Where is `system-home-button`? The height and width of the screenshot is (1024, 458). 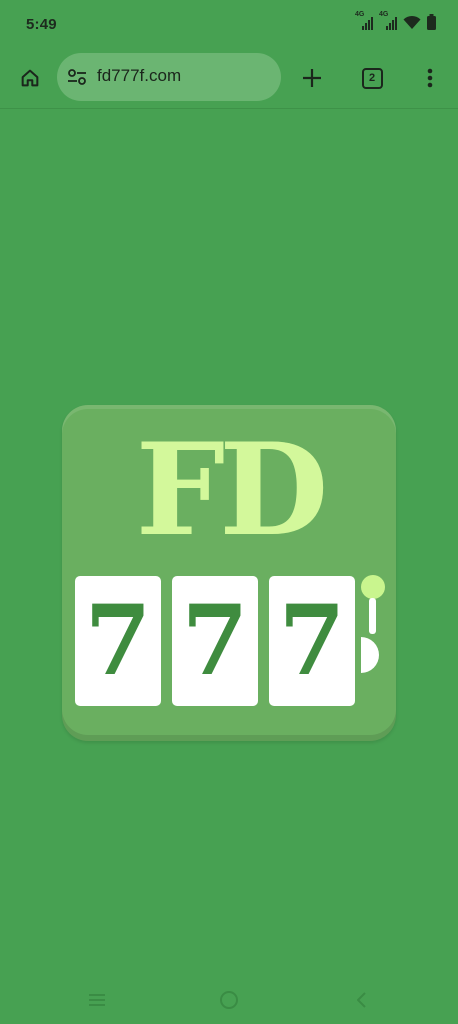 system-home-button is located at coordinates (229, 1000).